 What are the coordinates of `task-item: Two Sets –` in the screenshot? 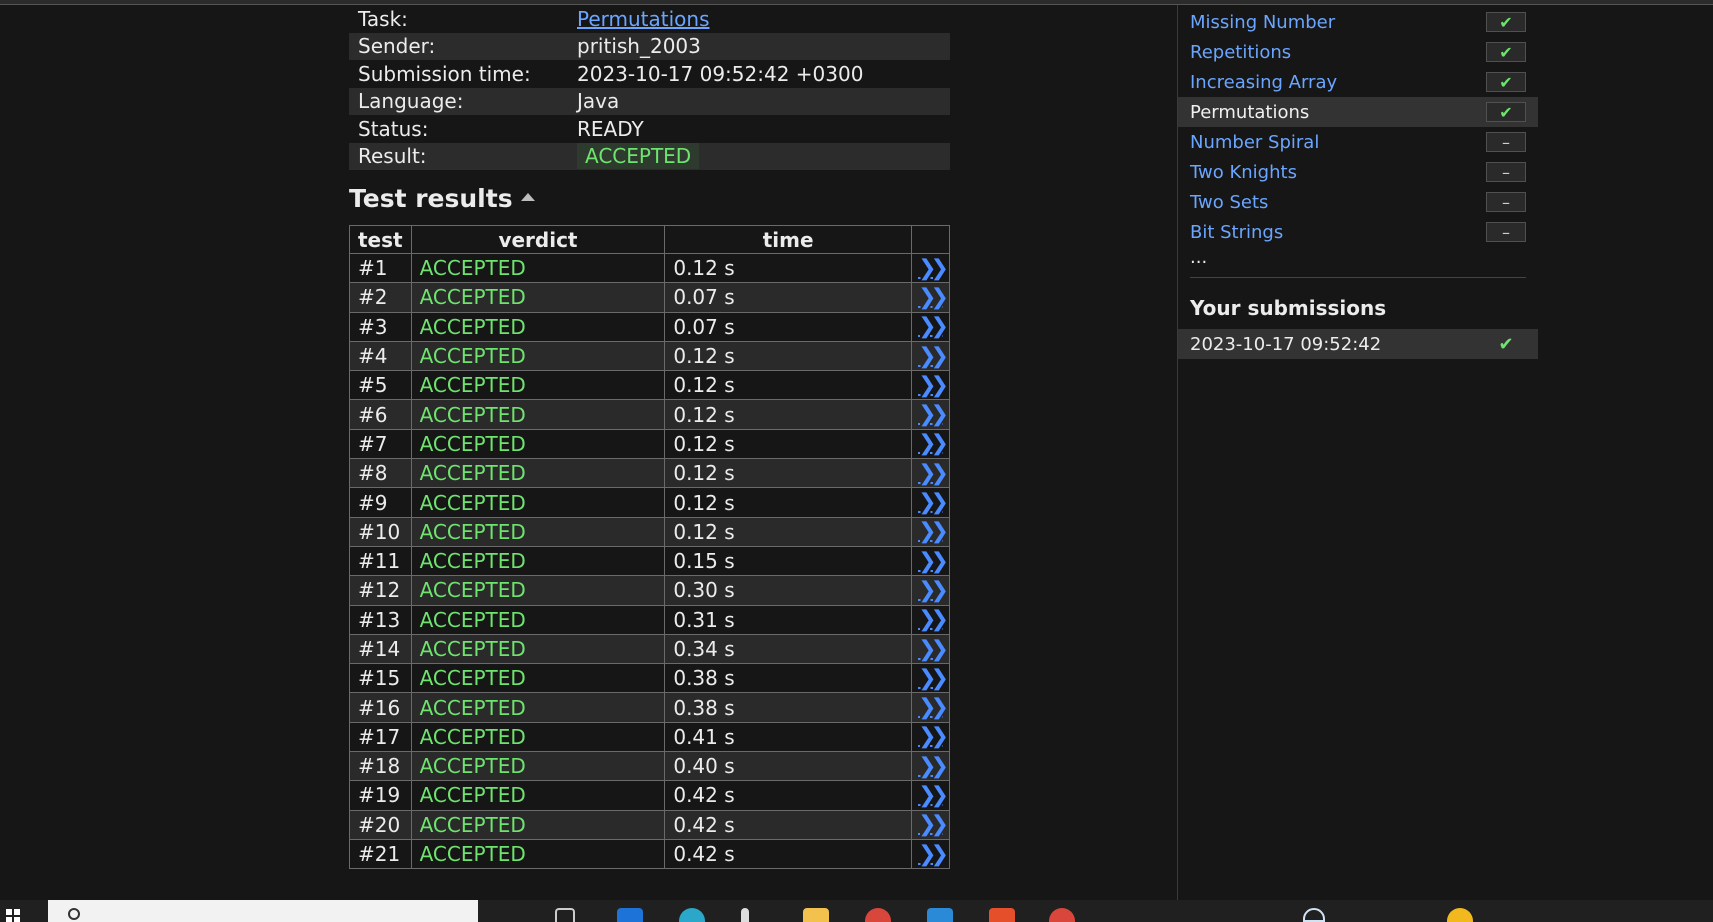 It's located at (1358, 202).